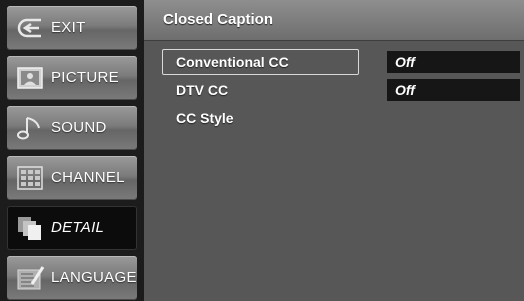  I want to click on language-icon, so click(30, 278).